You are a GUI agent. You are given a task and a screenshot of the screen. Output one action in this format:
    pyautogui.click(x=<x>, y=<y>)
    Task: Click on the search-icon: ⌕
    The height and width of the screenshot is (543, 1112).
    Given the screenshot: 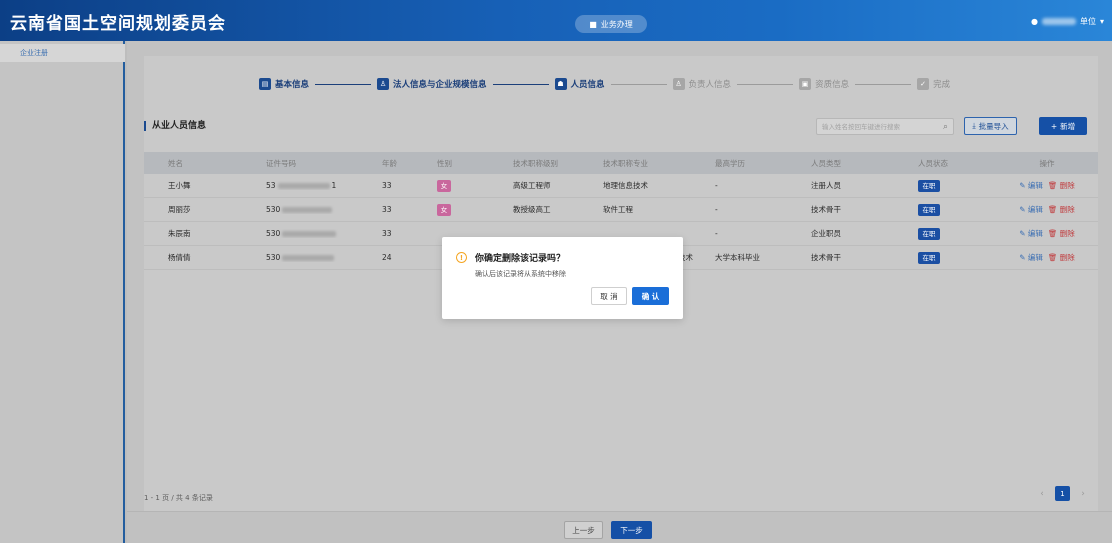 What is the action you would take?
    pyautogui.click(x=945, y=127)
    